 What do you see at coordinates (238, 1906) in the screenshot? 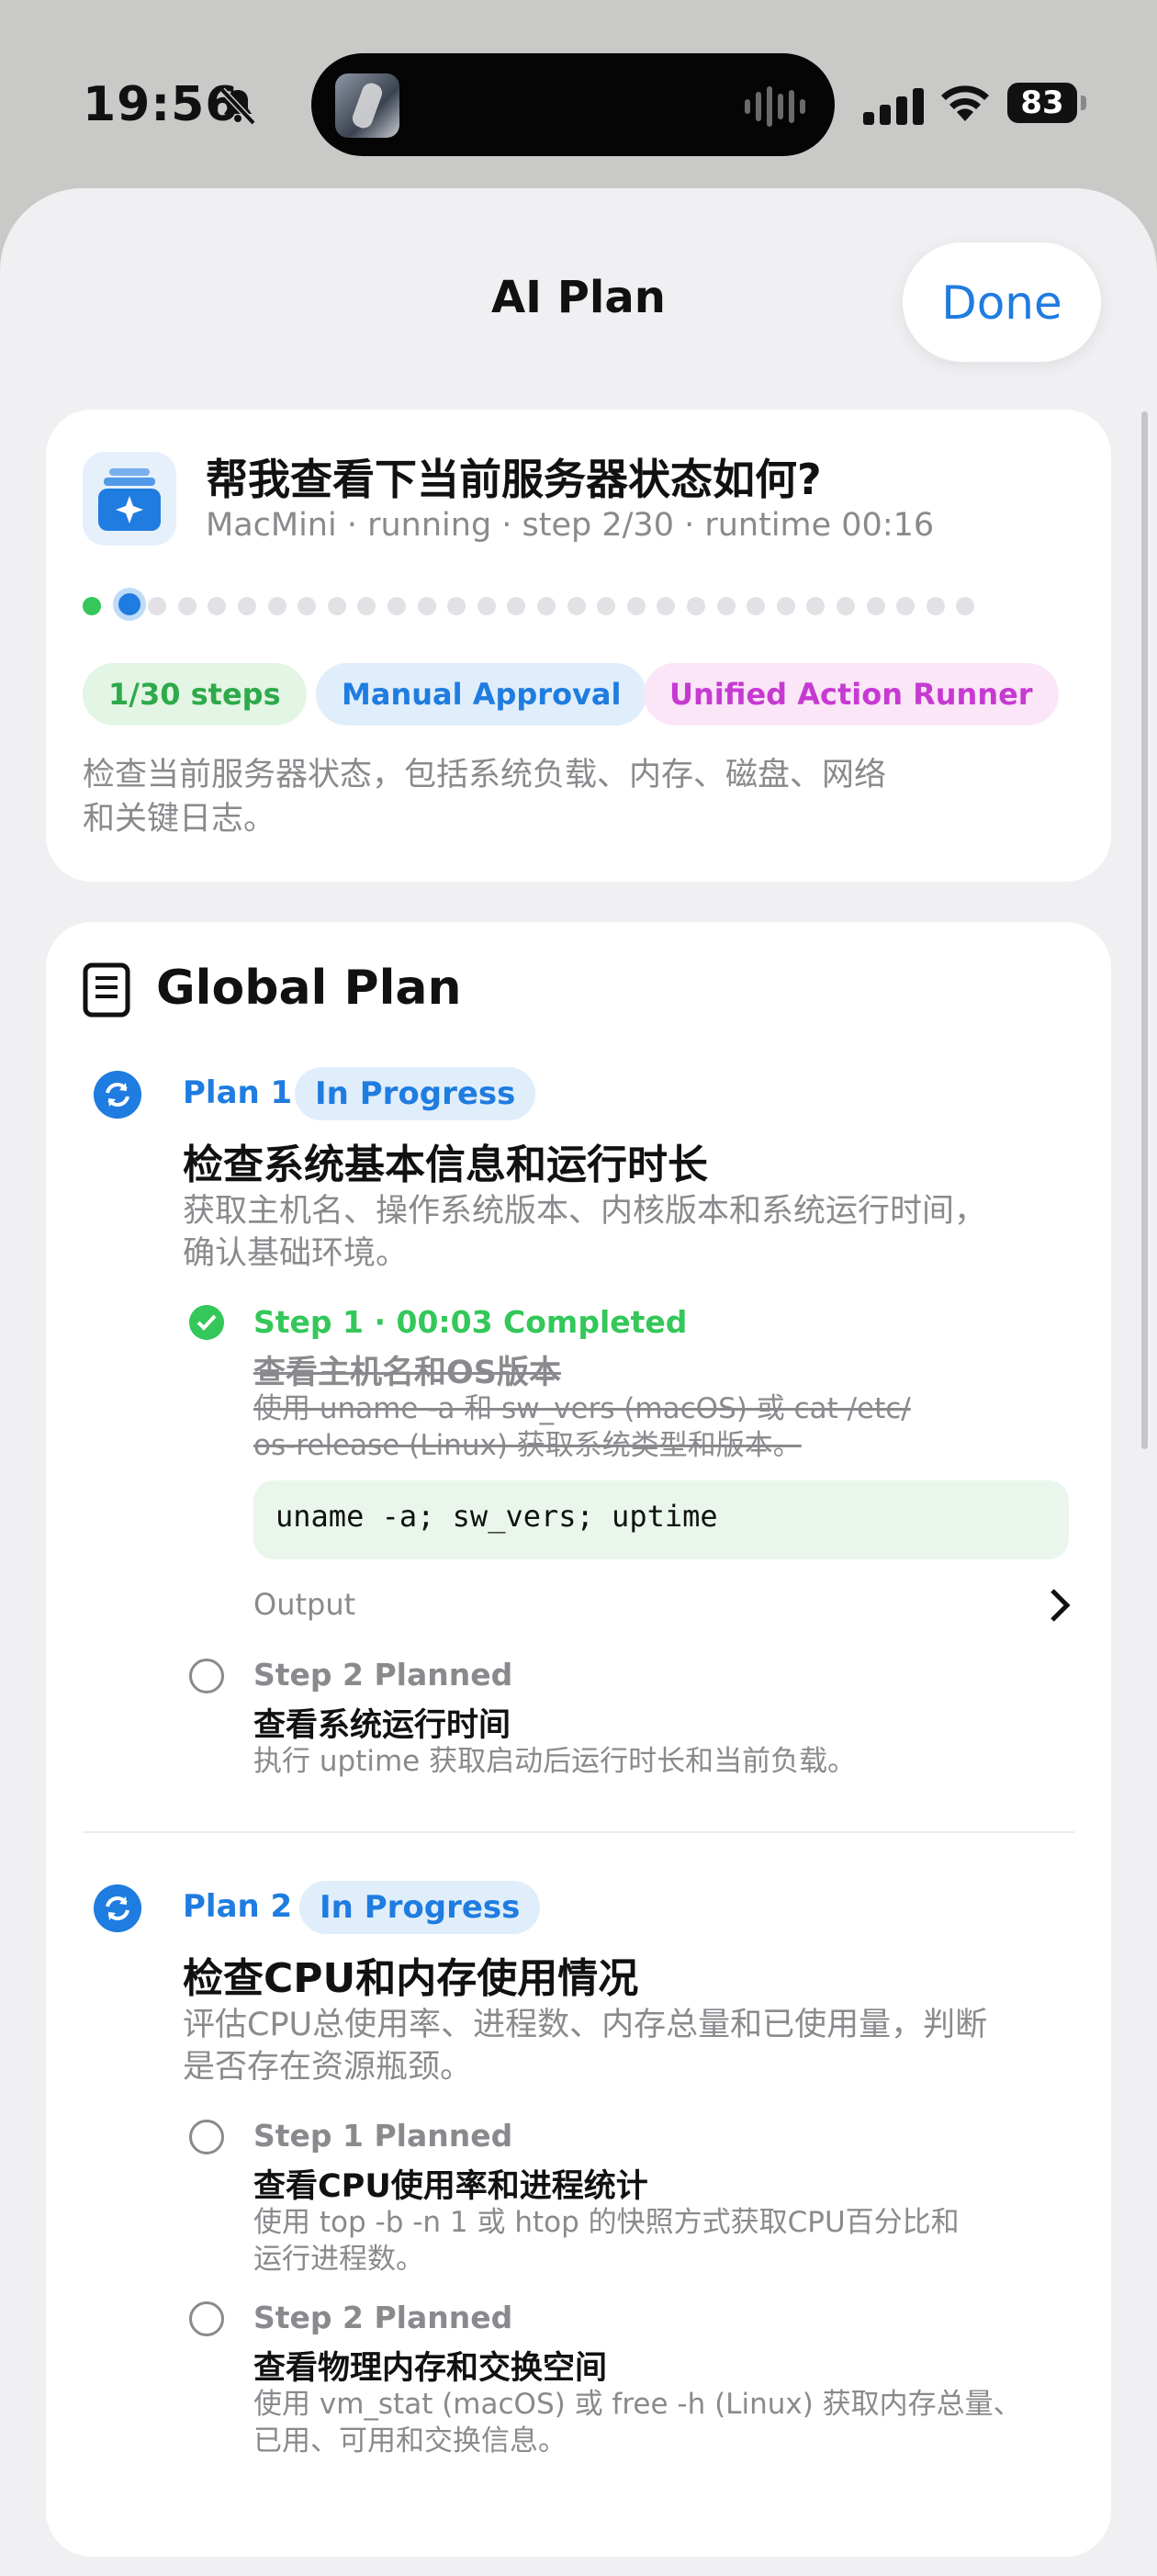
I see `plan-label: Plan 2` at bounding box center [238, 1906].